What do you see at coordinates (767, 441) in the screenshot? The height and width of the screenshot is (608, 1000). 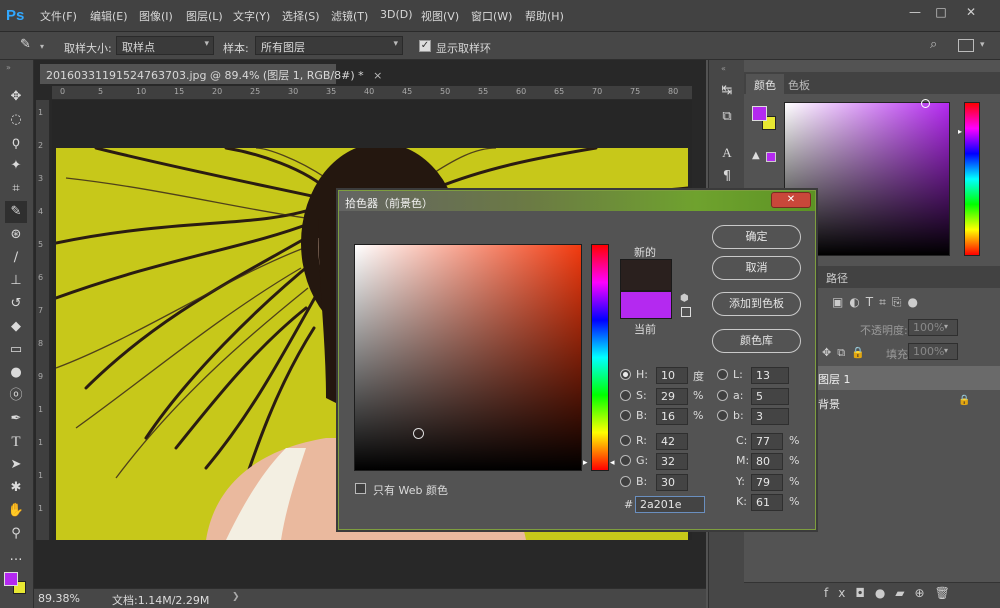 I see `cyan-field: 77` at bounding box center [767, 441].